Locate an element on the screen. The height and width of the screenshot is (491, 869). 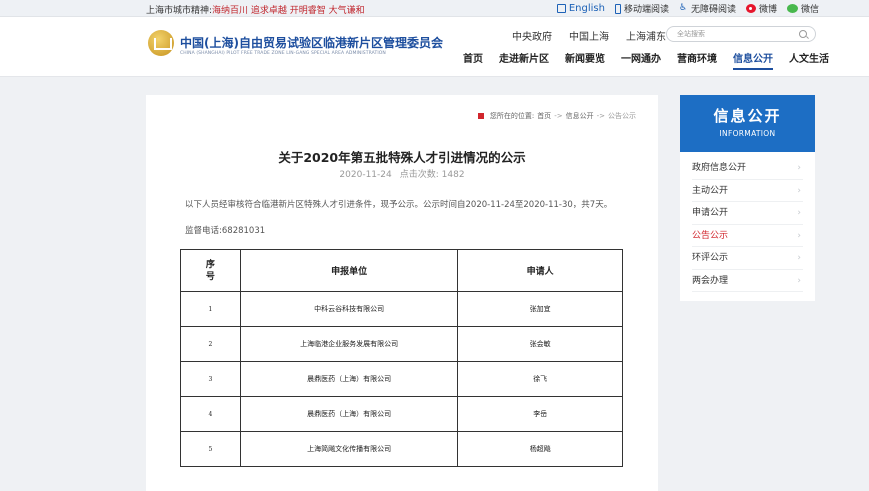
utility-links: English 移动端阅读 ♿ 无障碍阅读 微博 微信 is located at coordinates (687, 9).